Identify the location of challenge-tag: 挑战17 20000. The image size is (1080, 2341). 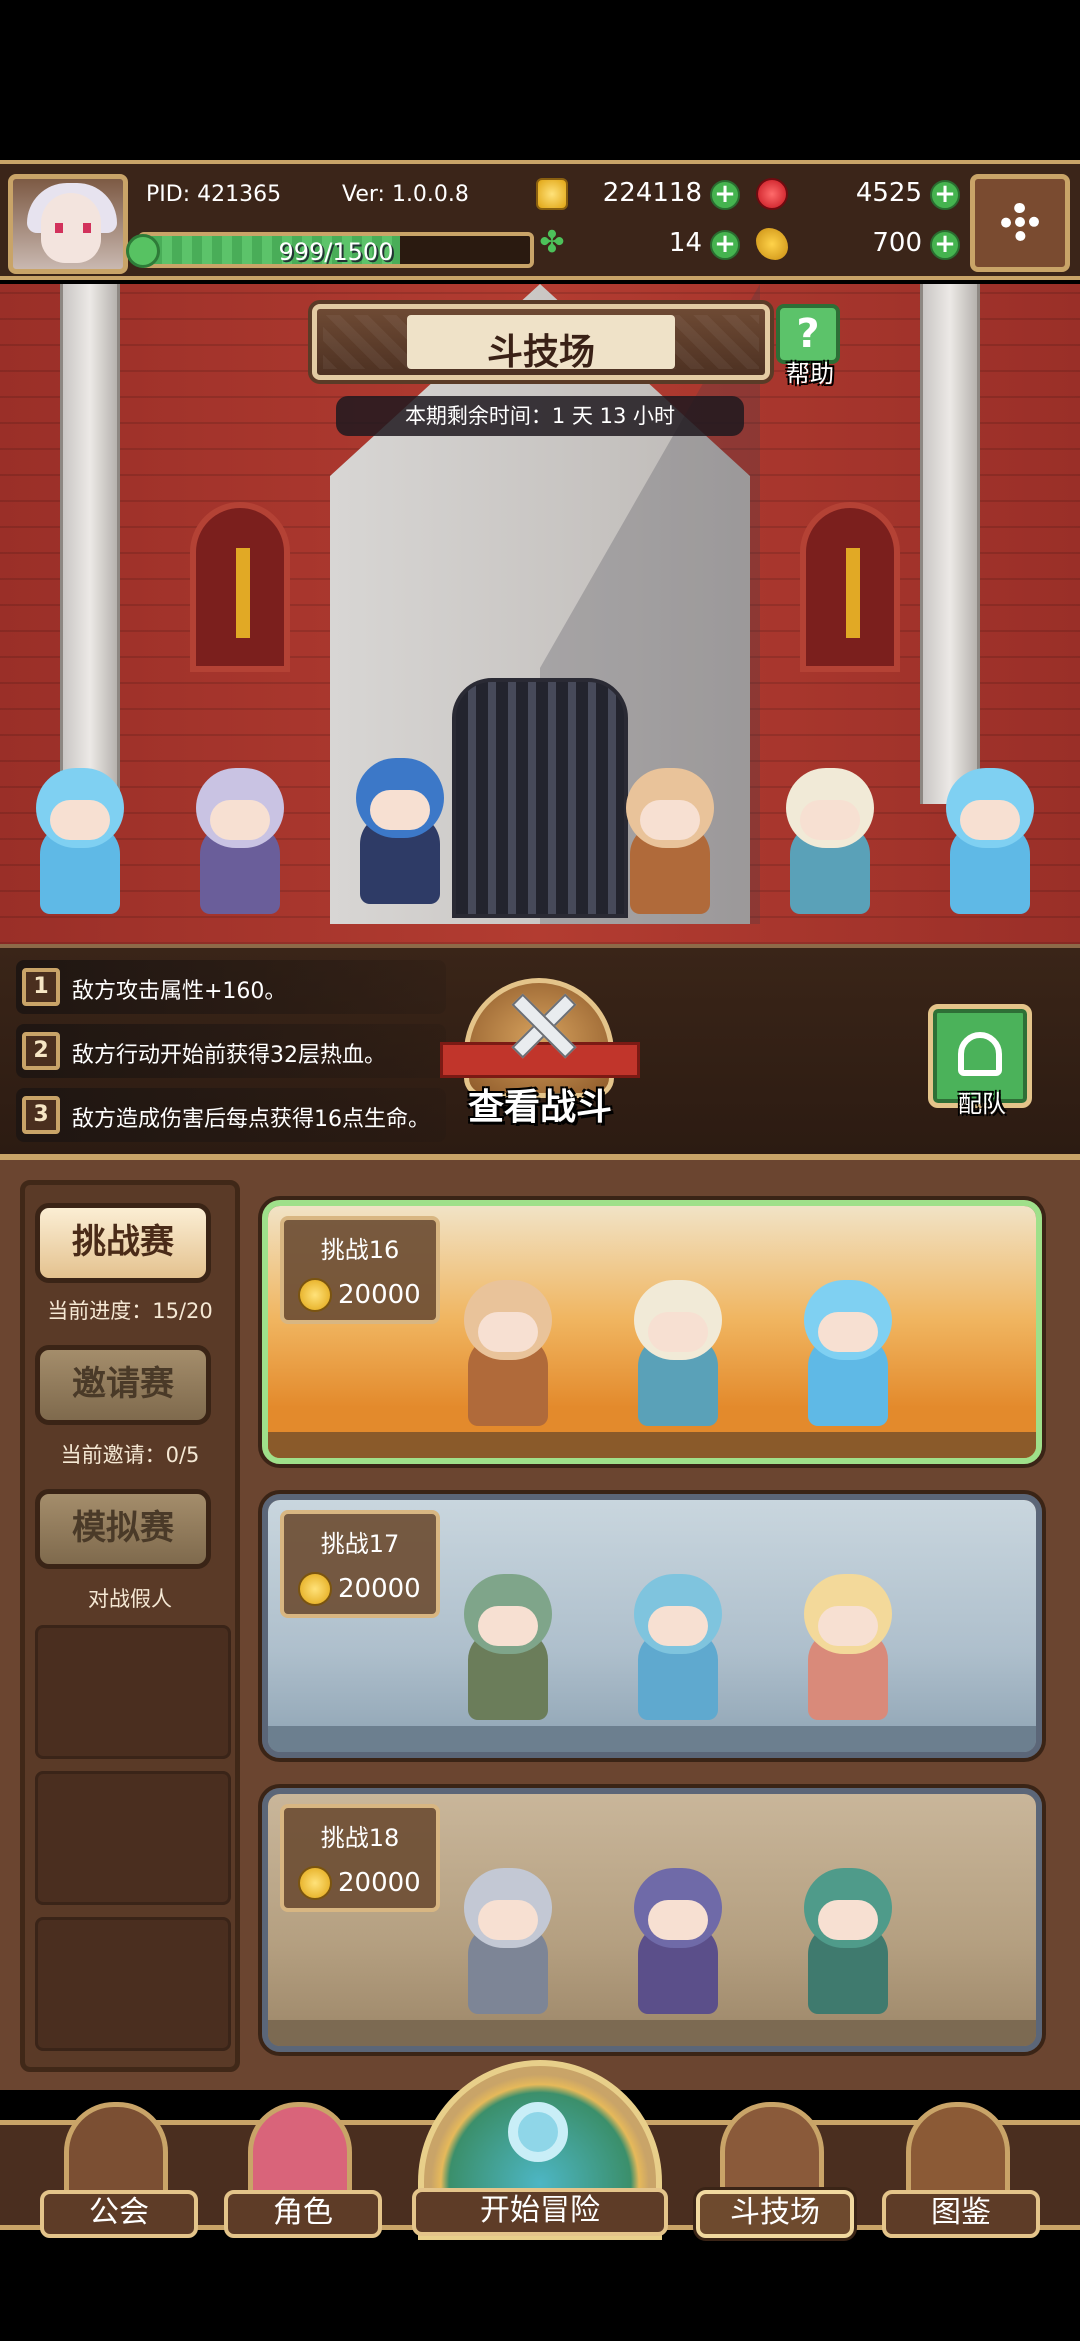
(360, 1564).